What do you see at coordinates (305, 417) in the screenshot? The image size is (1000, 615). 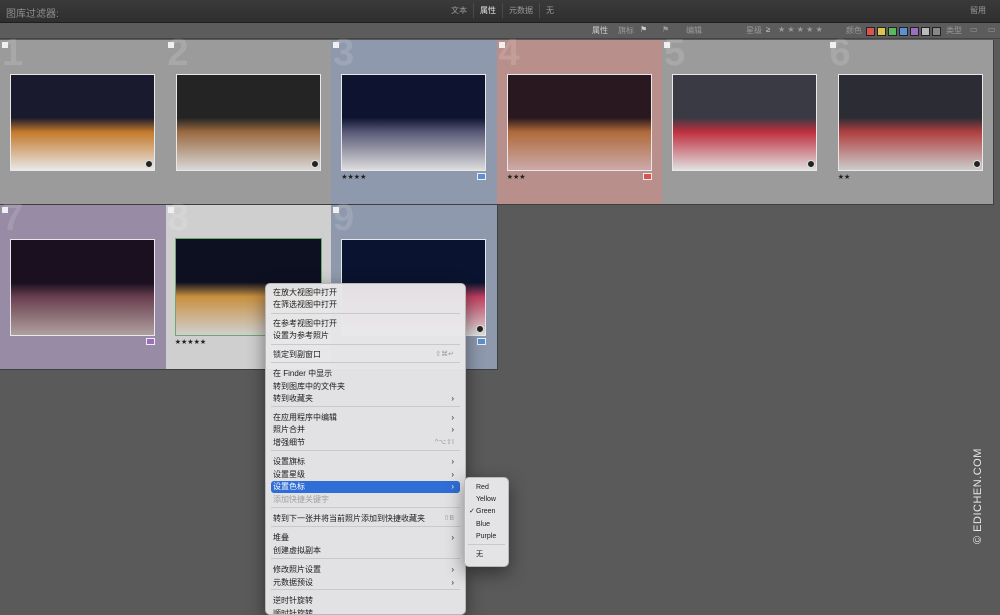 I see `menu-item-label: 在应用程序中编辑` at bounding box center [305, 417].